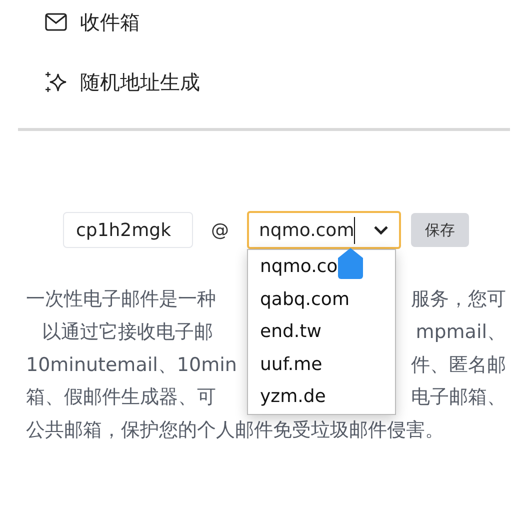  Describe the element at coordinates (321, 300) in the screenshot. I see `dropdown-option: qabq.com` at that location.